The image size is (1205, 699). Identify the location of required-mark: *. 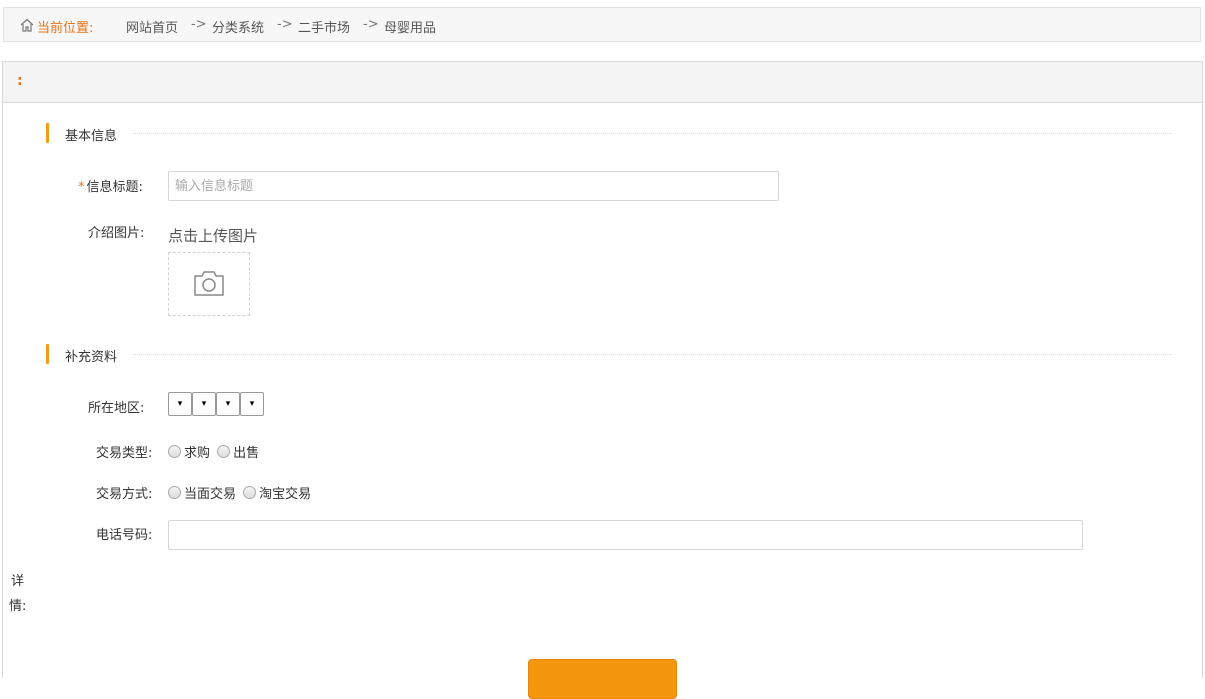
(81, 187).